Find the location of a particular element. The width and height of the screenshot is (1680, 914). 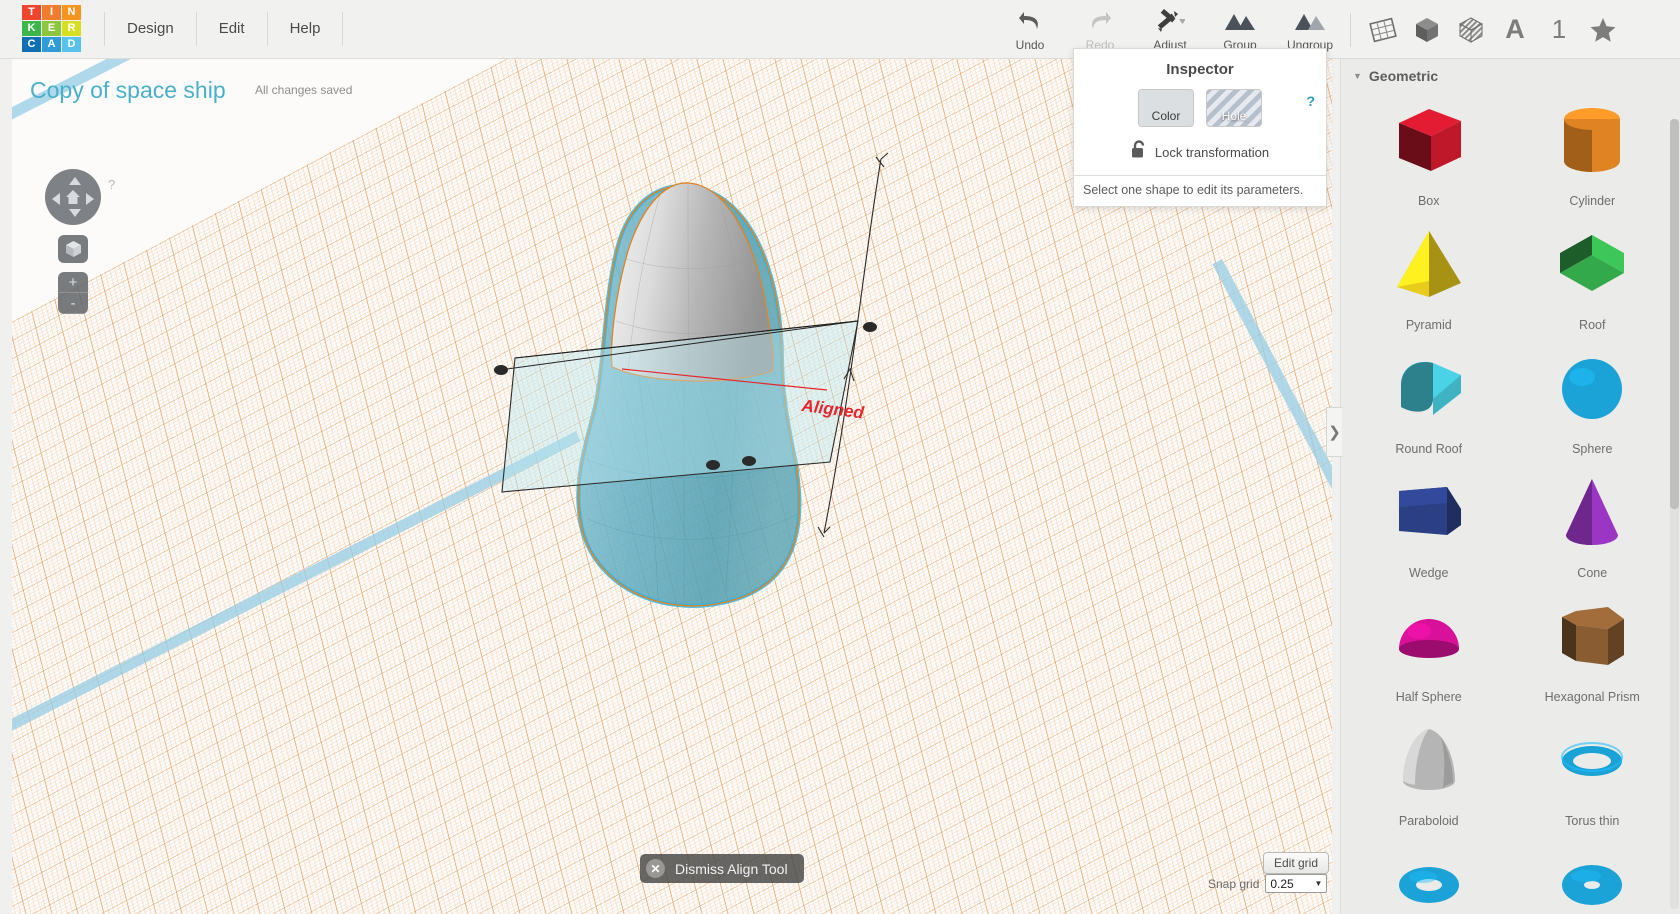

main-menu: Design Edit Help is located at coordinates (224, 29).